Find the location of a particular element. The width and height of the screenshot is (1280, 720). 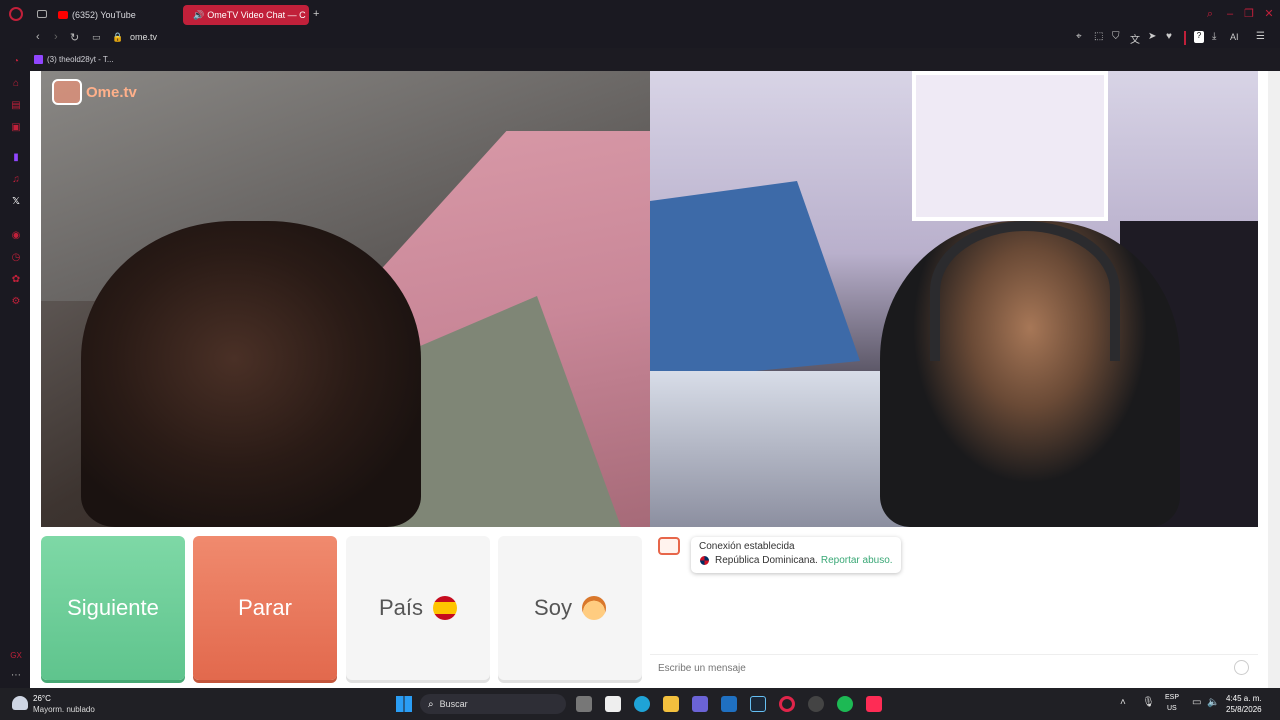

opera-logo-icon is located at coordinates (16, 14).